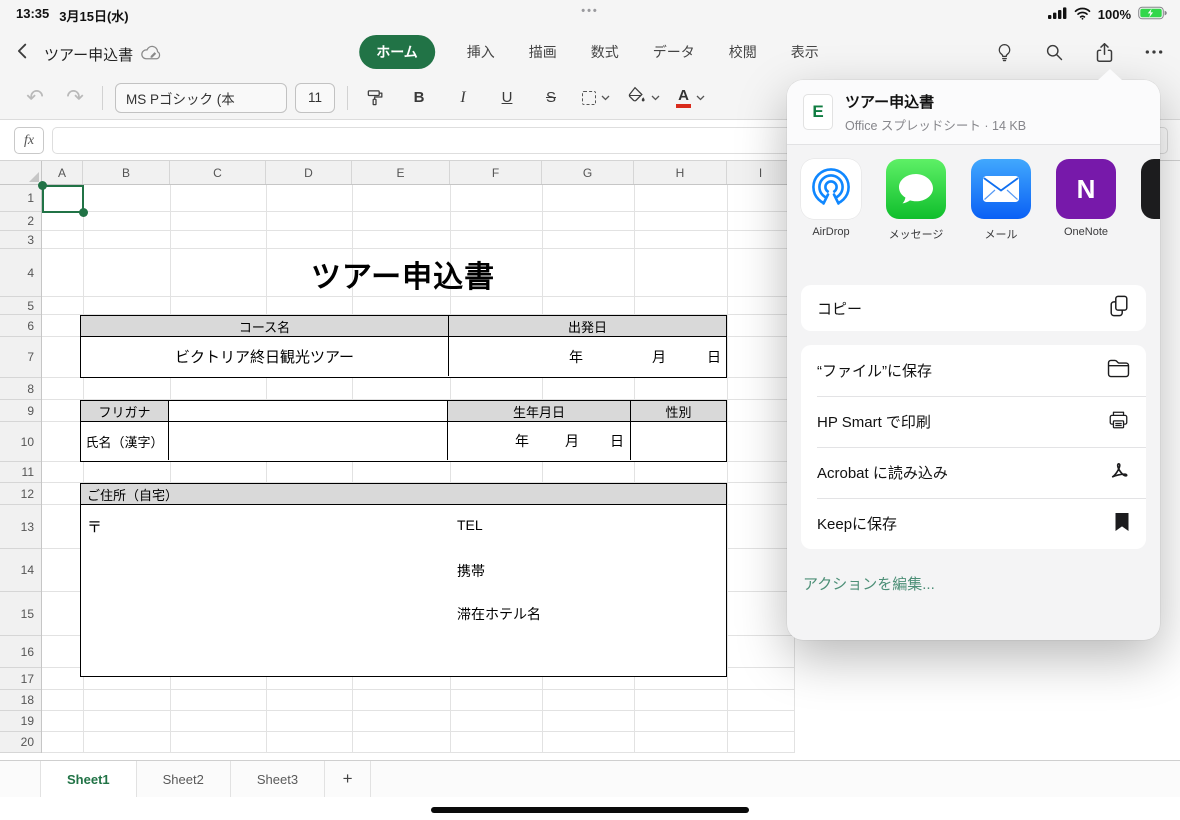 The width and height of the screenshot is (1180, 820). Describe the element at coordinates (20, 357) in the screenshot. I see `row-header: 7` at that location.